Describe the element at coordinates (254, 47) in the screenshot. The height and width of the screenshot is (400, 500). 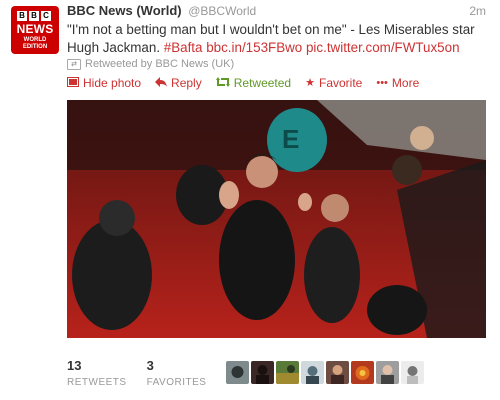
I see `article-link: bbc.in/153FBwo` at that location.